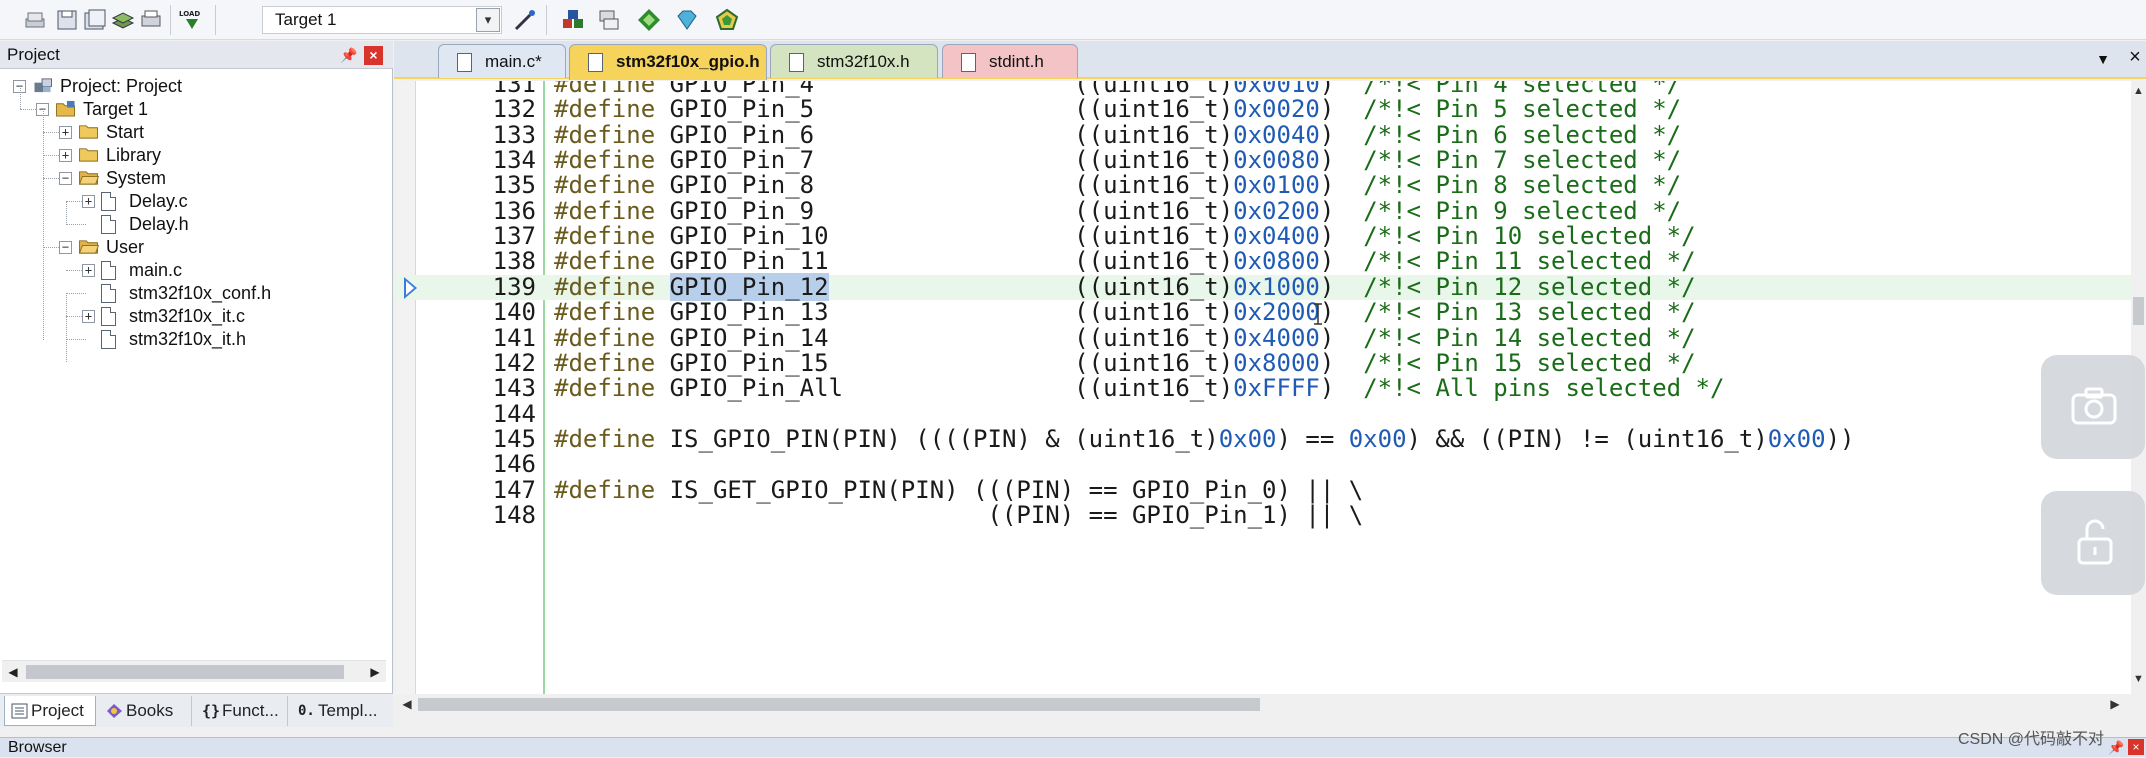 This screenshot has width=2146, height=758. What do you see at coordinates (879, 210) in the screenshot?
I see `code-token: GPIO_Pin_9 ((` at bounding box center [879, 210].